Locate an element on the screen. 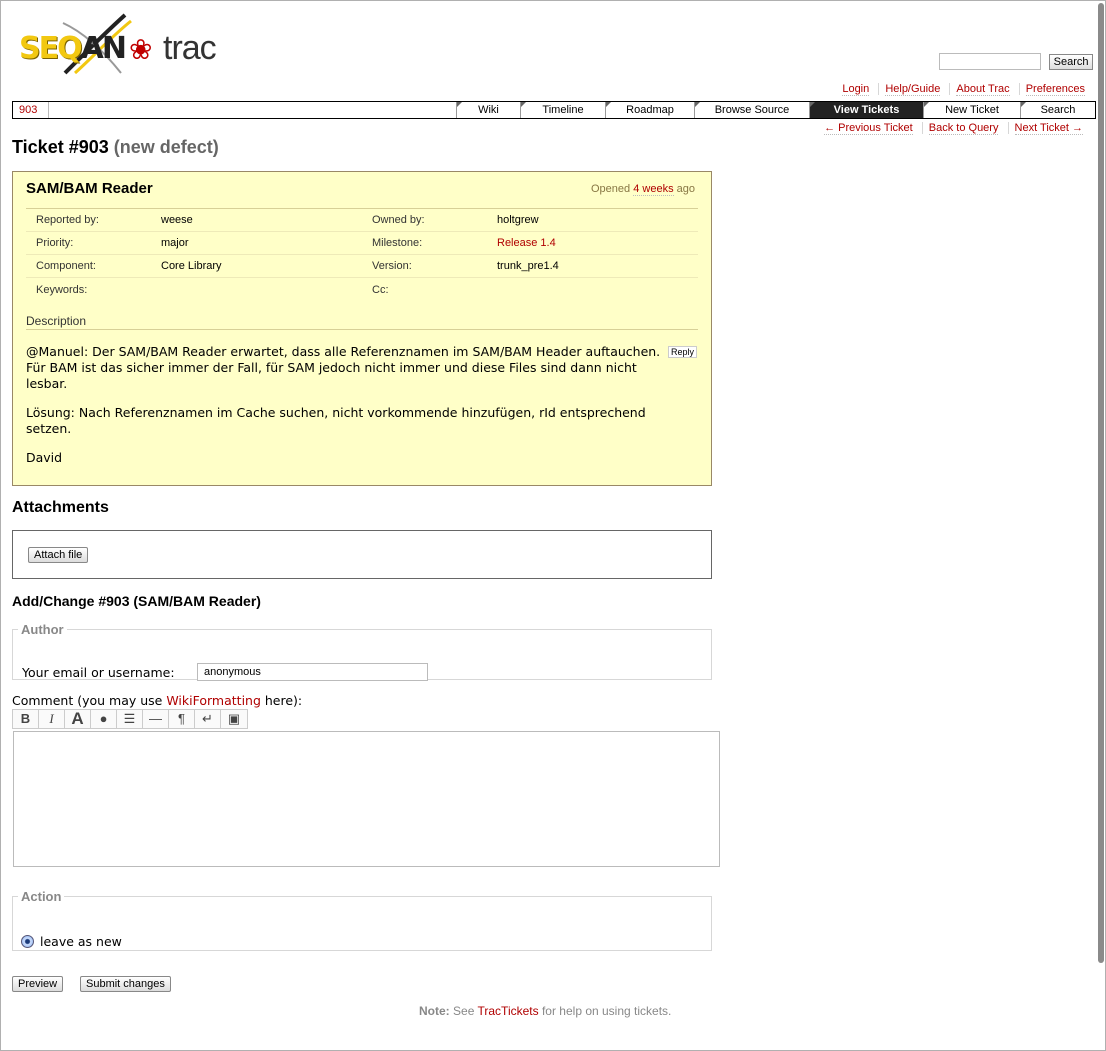  reported-by-value: weese is located at coordinates (177, 220).